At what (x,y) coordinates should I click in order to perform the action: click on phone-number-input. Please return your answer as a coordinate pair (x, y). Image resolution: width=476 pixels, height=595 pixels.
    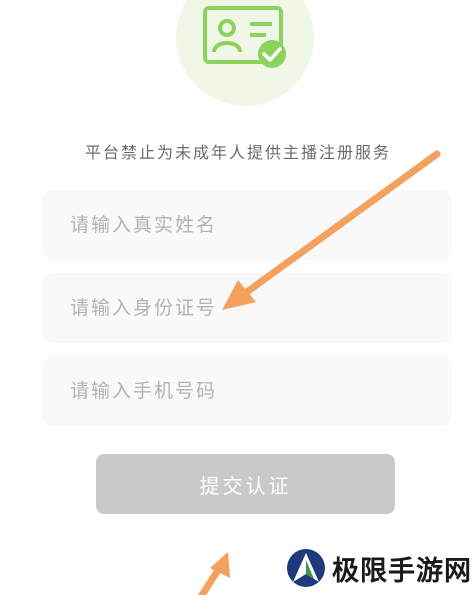
    Looking at the image, I should click on (247, 391).